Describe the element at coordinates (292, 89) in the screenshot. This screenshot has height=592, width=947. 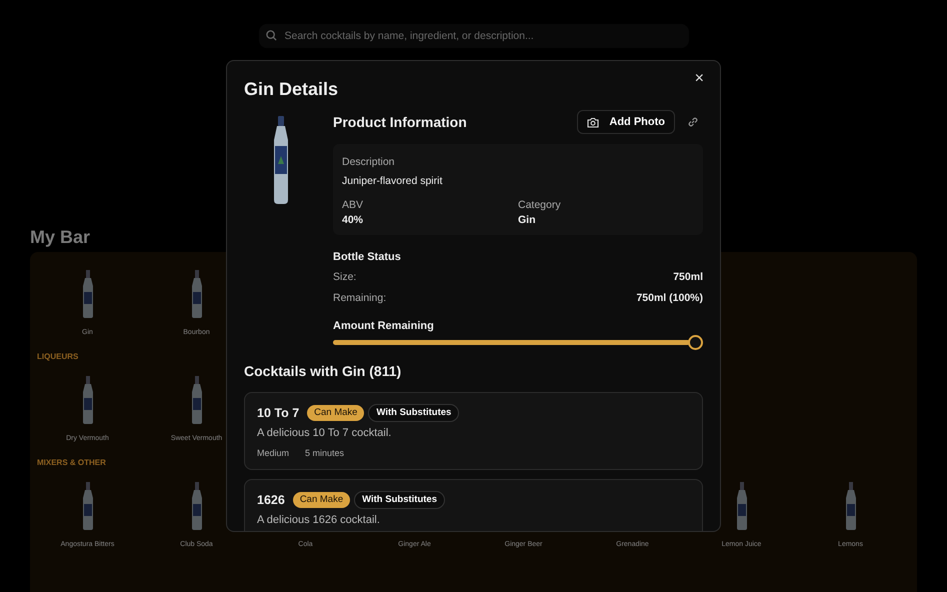
I see `dialog-title: Gin Details` at that location.